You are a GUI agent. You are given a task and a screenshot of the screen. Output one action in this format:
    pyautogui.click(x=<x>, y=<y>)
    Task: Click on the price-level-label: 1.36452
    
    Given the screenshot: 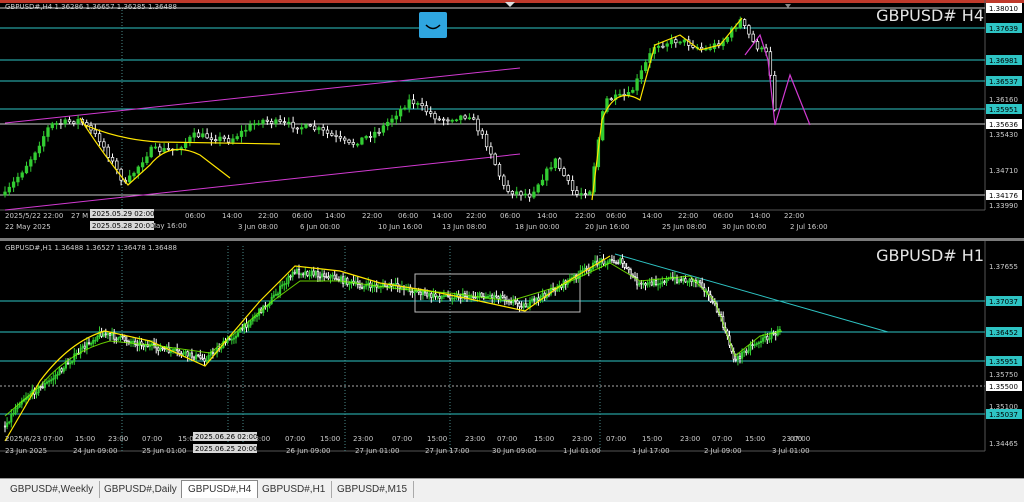 What is the action you would take?
    pyautogui.click(x=1003, y=333)
    